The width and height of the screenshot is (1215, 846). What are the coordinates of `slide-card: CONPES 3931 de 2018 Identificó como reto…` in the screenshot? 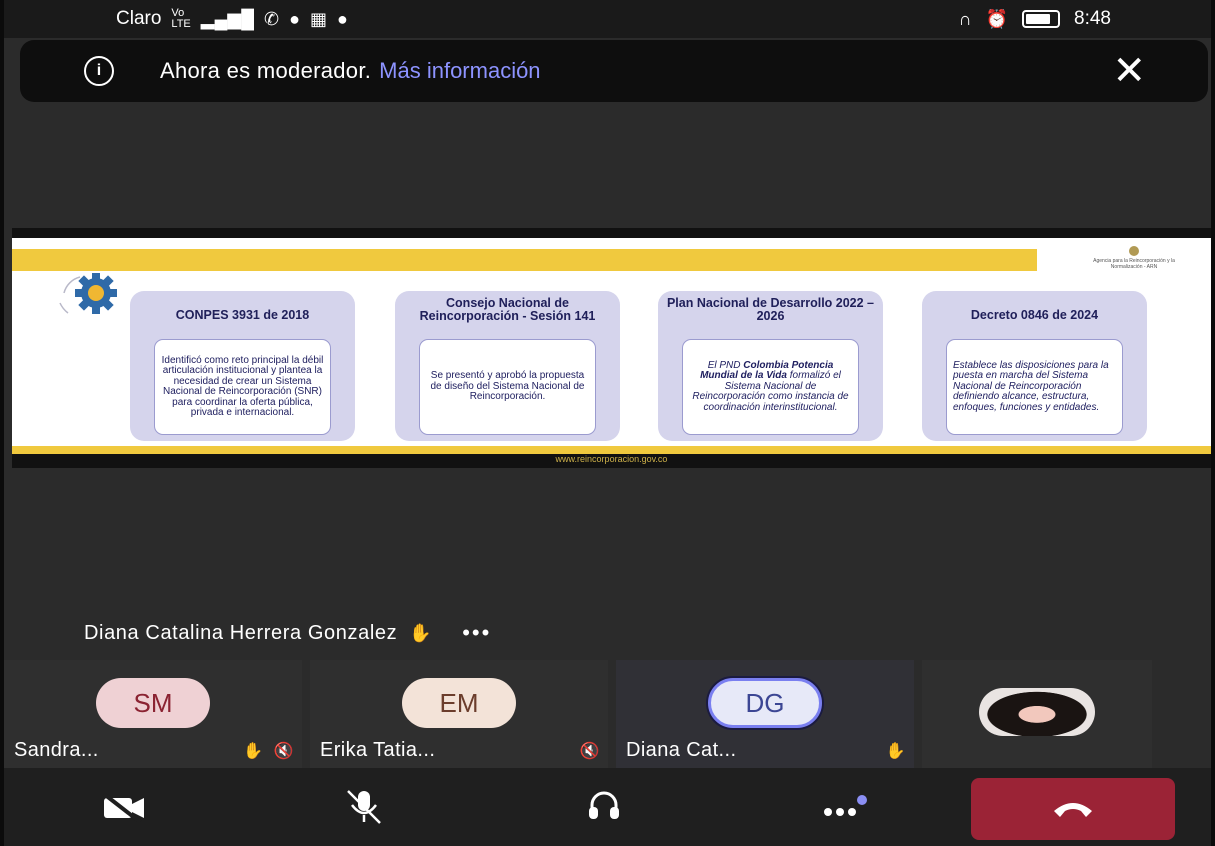 It's located at (242, 366).